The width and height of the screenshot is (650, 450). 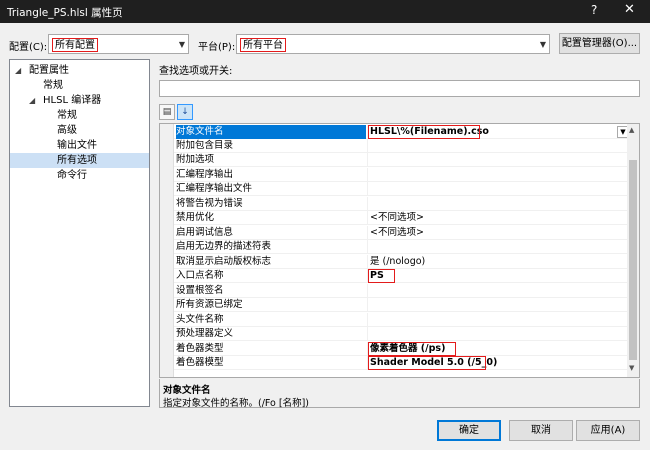 What do you see at coordinates (393, 44) in the screenshot?
I see `platform-select: 所有平台 ▼` at bounding box center [393, 44].